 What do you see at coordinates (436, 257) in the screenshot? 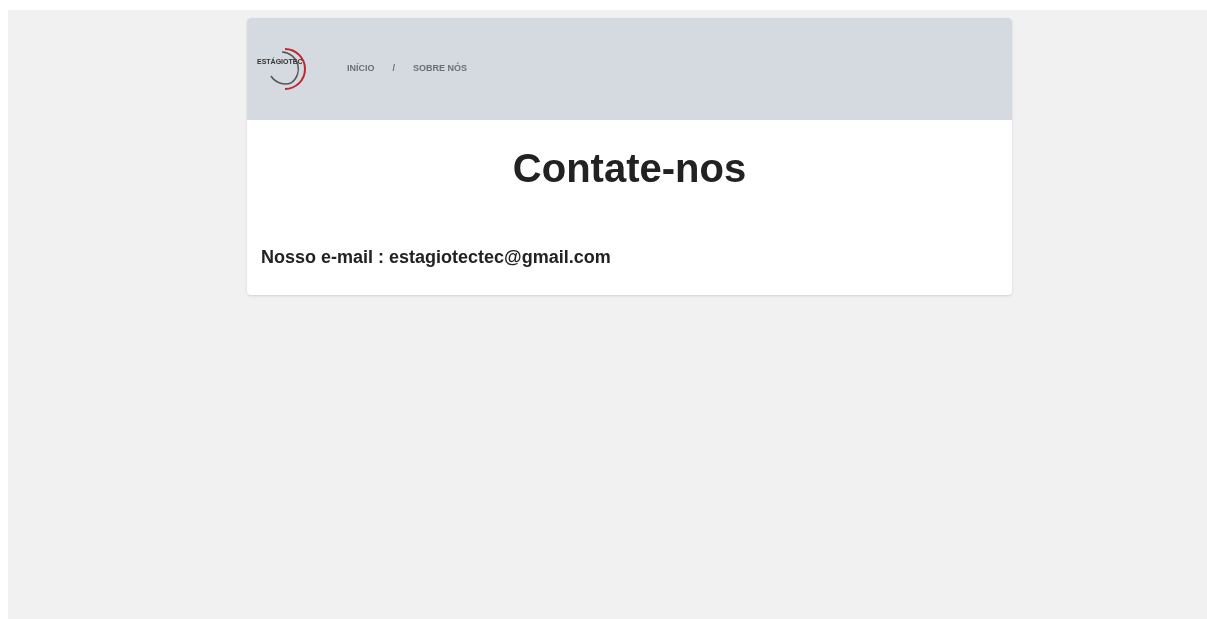
I see `email-text: Nosso e-mail : estagiotectec@gmail.com` at bounding box center [436, 257].